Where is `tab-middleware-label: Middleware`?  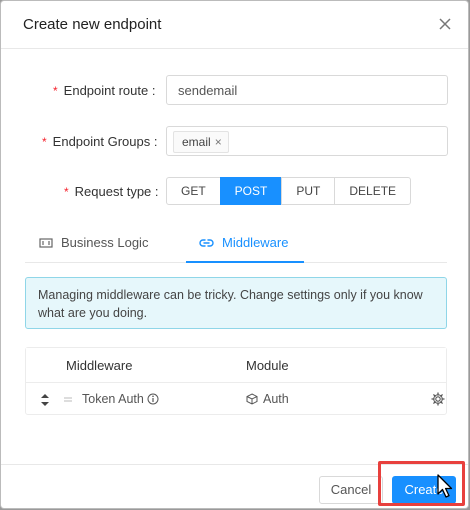 tab-middleware-label: Middleware is located at coordinates (255, 242).